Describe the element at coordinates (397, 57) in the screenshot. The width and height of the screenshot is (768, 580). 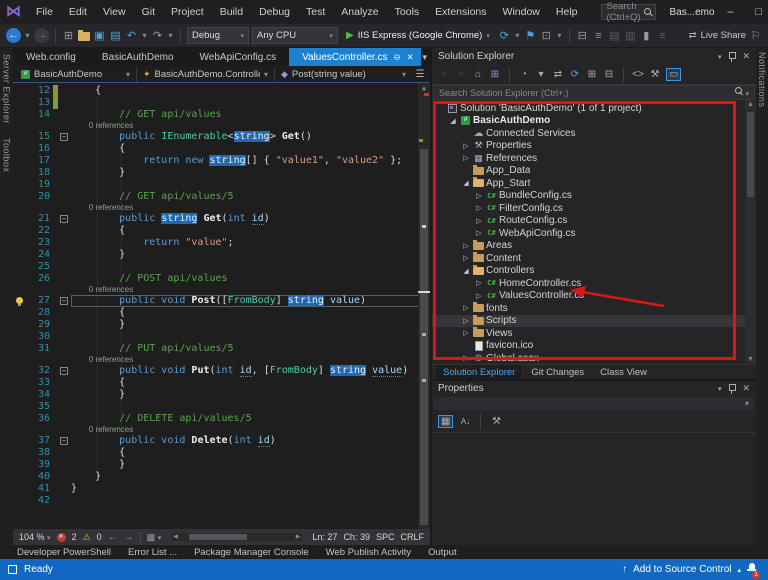
I see `pin-icon: ⊖` at that location.